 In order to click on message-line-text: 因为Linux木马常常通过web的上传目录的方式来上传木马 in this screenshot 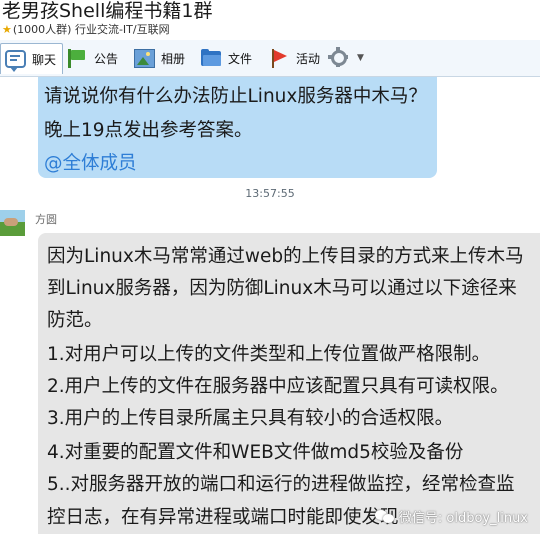, I will do `click(285, 256)`.